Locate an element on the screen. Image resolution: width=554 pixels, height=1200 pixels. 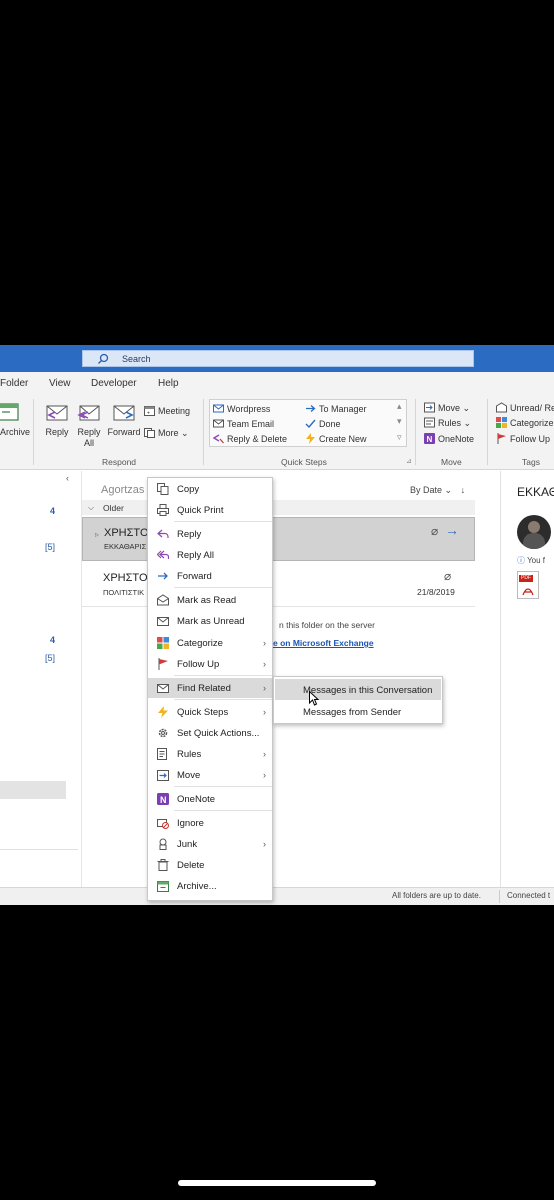
selected-folder is located at coordinates (33, 790).